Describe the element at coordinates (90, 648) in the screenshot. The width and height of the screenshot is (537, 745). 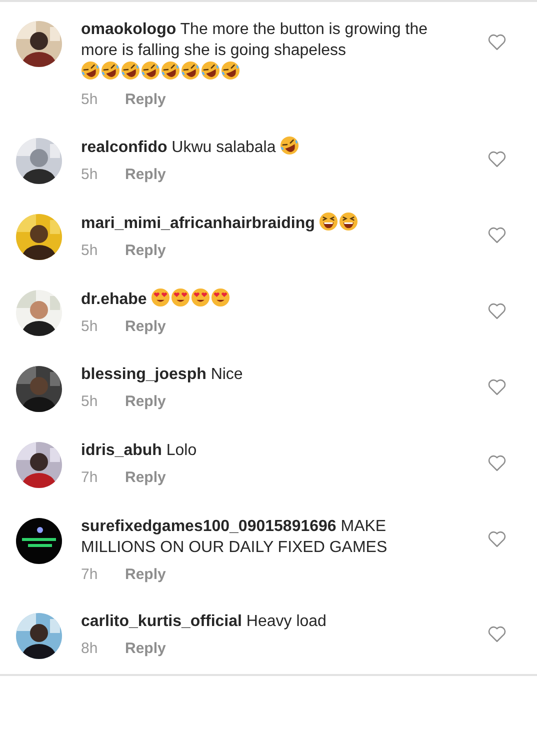
I see `timestamp: 8h` at that location.